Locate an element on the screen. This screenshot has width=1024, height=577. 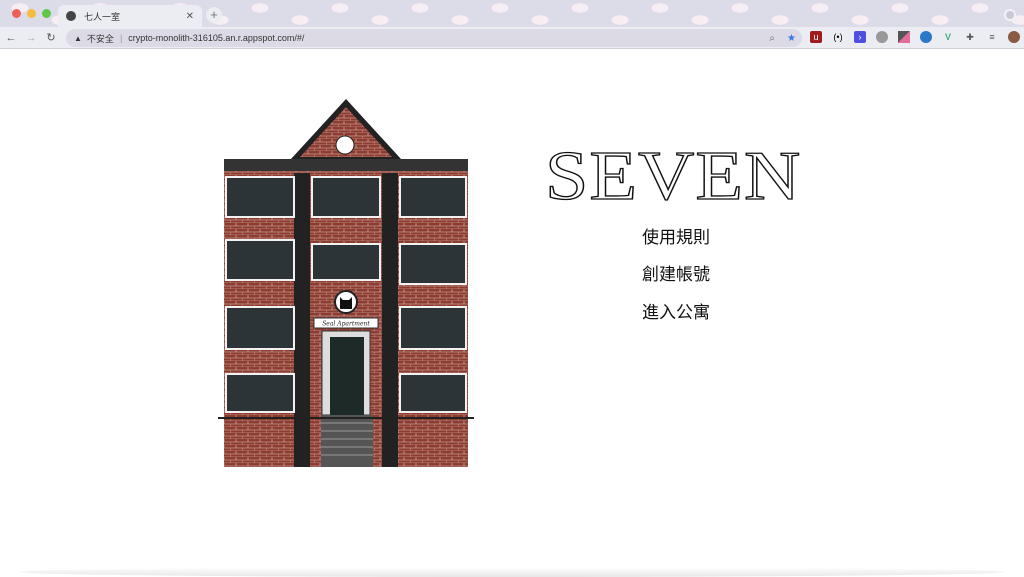
vue-icon: V is located at coordinates (948, 37).